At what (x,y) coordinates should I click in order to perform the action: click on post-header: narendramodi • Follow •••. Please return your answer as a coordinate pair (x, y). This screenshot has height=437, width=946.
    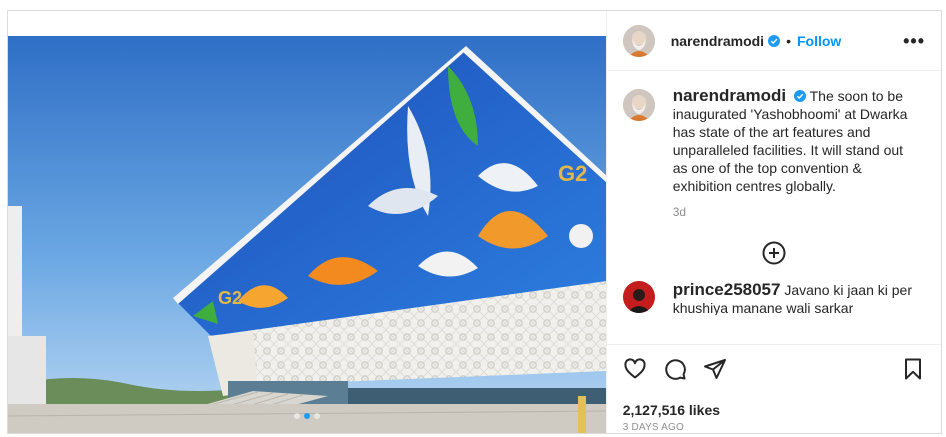
    Looking at the image, I should click on (773, 41).